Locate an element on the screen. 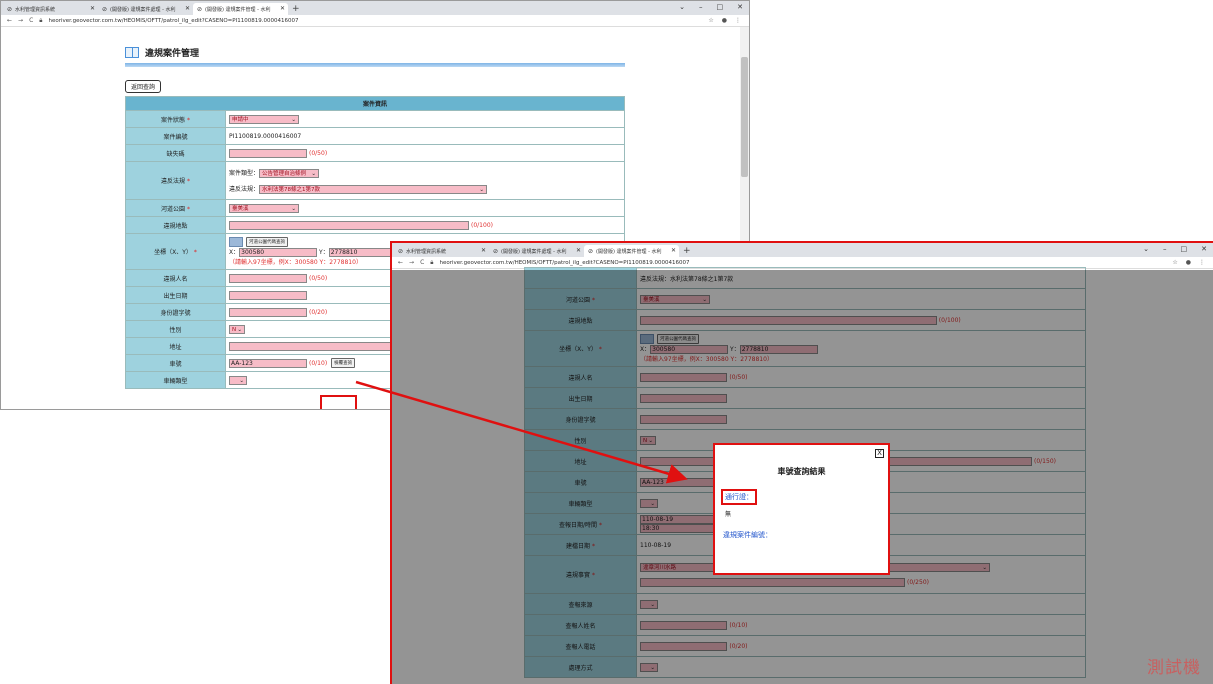 The height and width of the screenshot is (684, 1213). tab-label: 水利管理資訊系統 is located at coordinates (35, 9).